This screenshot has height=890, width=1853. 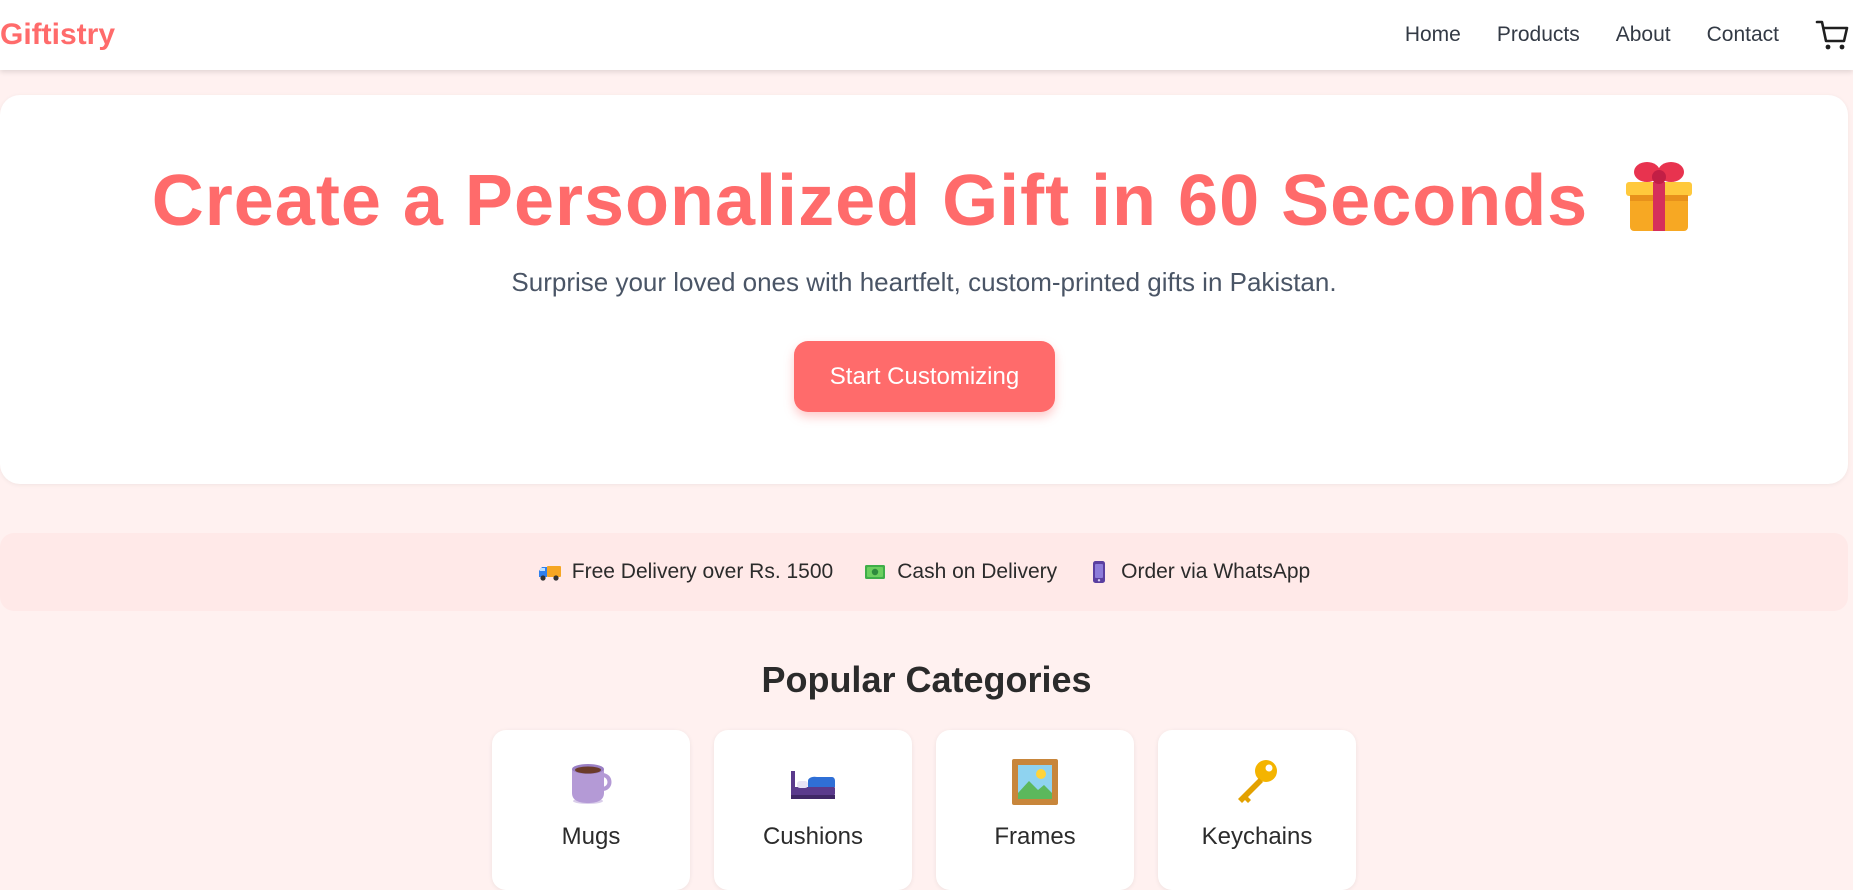 What do you see at coordinates (1538, 35) in the screenshot?
I see `nav-link-products: Products` at bounding box center [1538, 35].